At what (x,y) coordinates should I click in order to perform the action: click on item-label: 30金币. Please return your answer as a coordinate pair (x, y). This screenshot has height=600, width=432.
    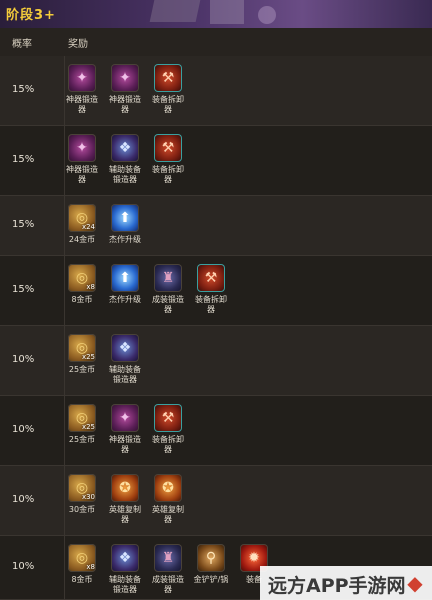
    Looking at the image, I should click on (82, 509).